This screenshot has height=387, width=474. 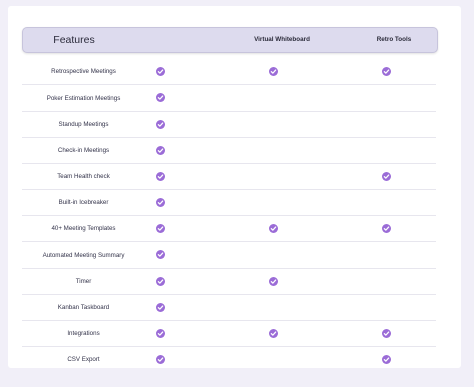 I want to click on feature-label: Retrospective Meetings, so click(x=83, y=71).